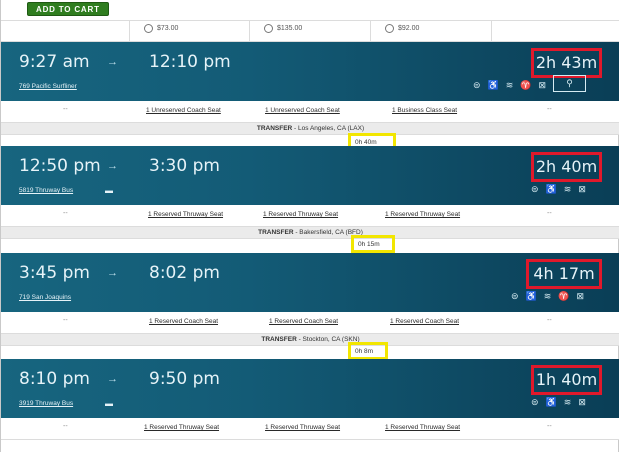  Describe the element at coordinates (68, 9) in the screenshot. I see `add-to-cart-button: ADD TO CART` at that location.